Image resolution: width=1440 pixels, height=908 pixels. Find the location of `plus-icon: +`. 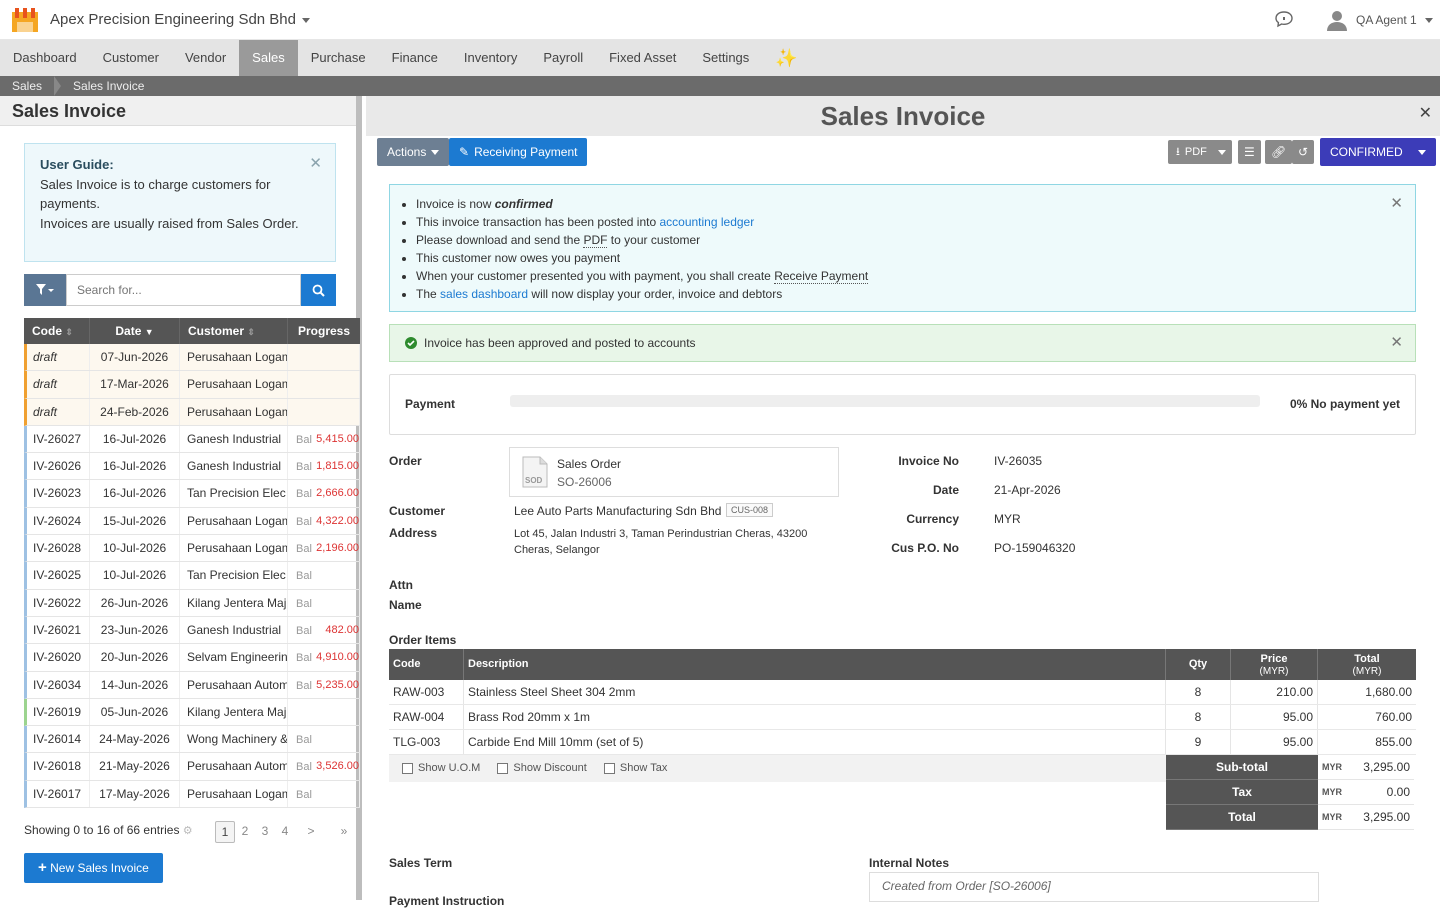

plus-icon: + is located at coordinates (42, 867).